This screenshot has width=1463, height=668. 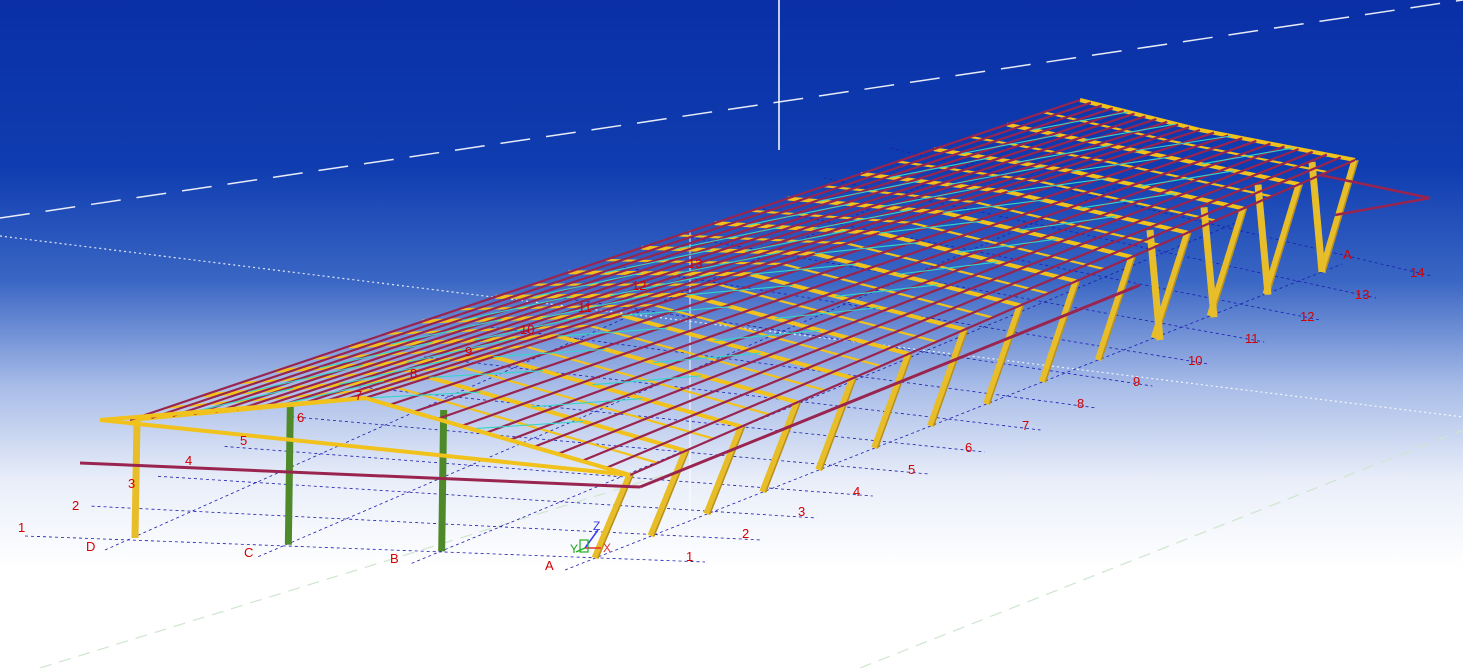 I want to click on grid-label-column: B, so click(x=394, y=558).